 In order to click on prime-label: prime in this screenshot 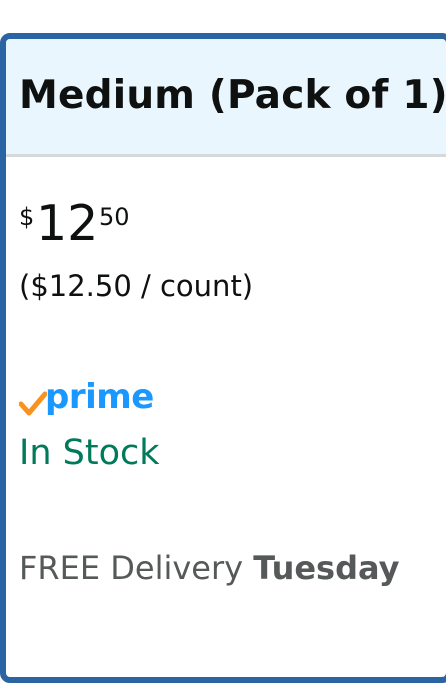, I will do `click(99, 397)`.